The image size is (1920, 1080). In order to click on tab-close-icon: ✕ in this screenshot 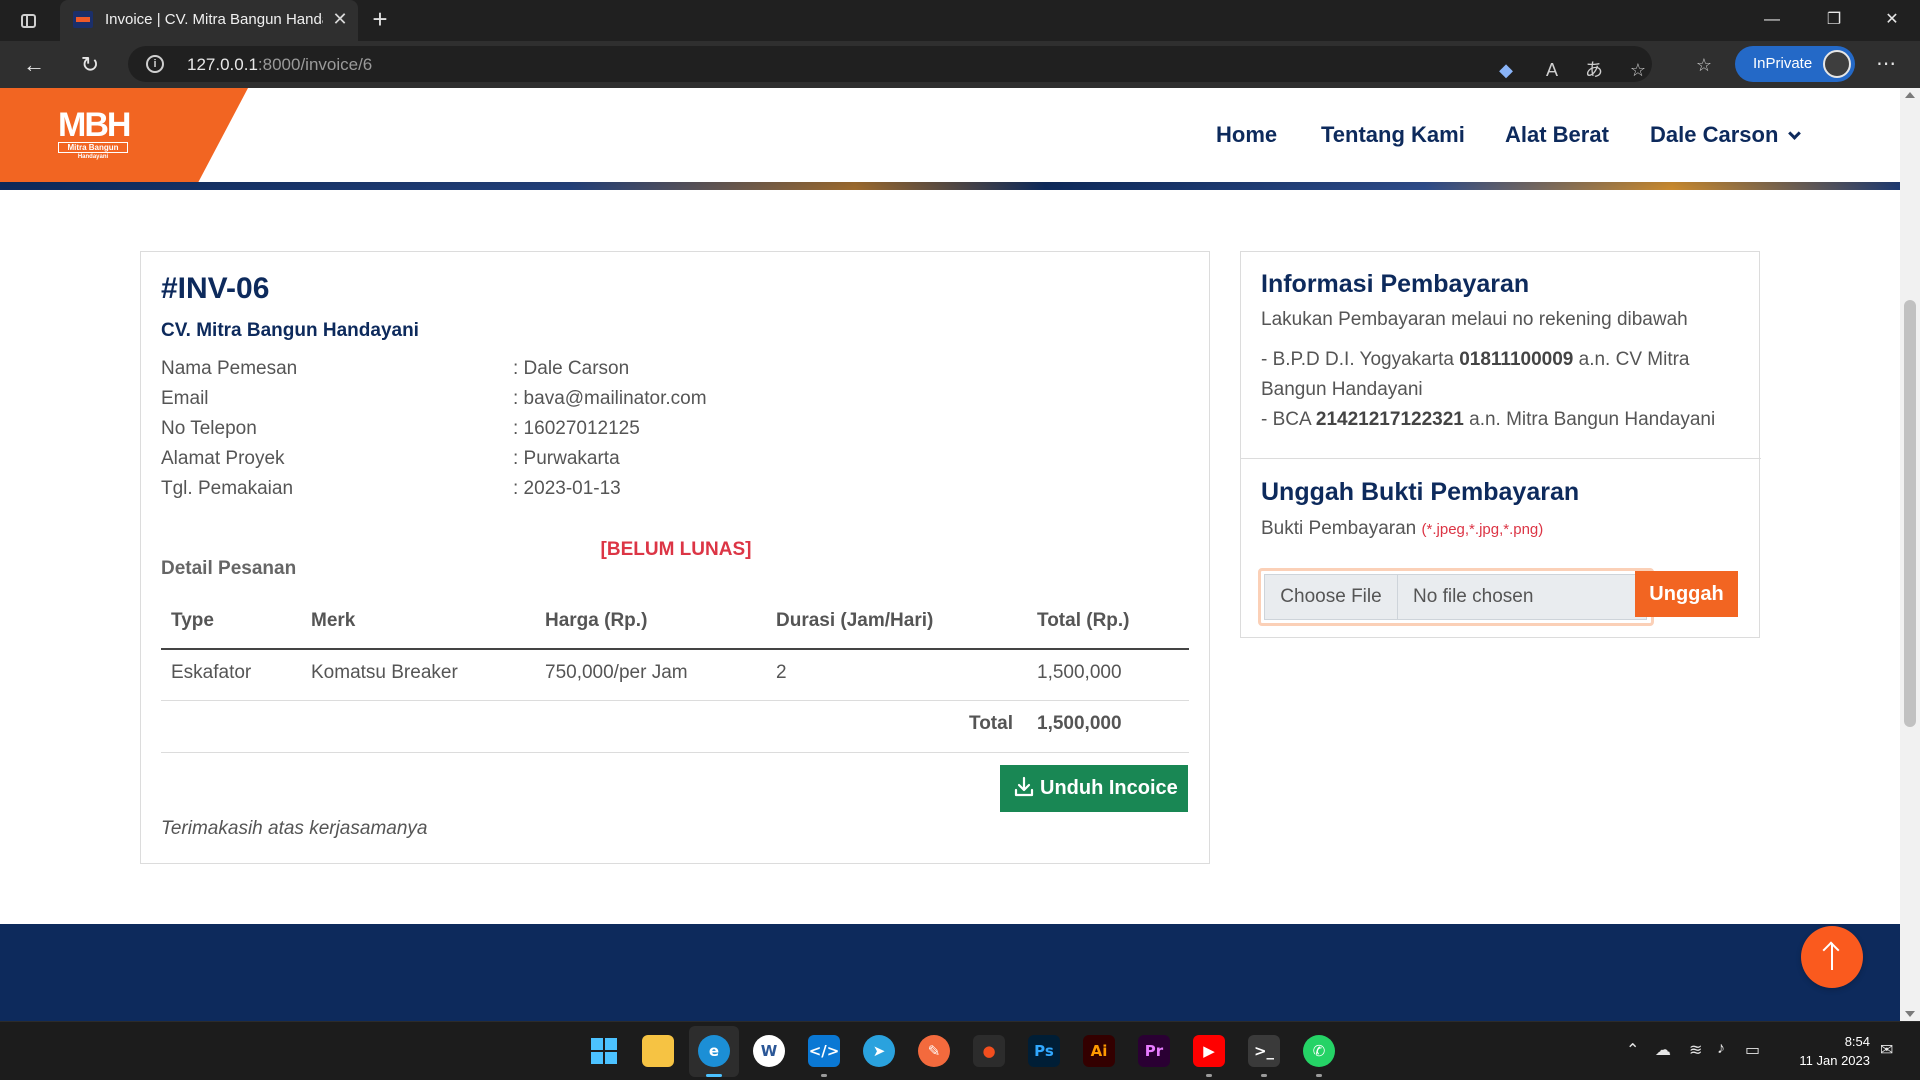, I will do `click(340, 19)`.